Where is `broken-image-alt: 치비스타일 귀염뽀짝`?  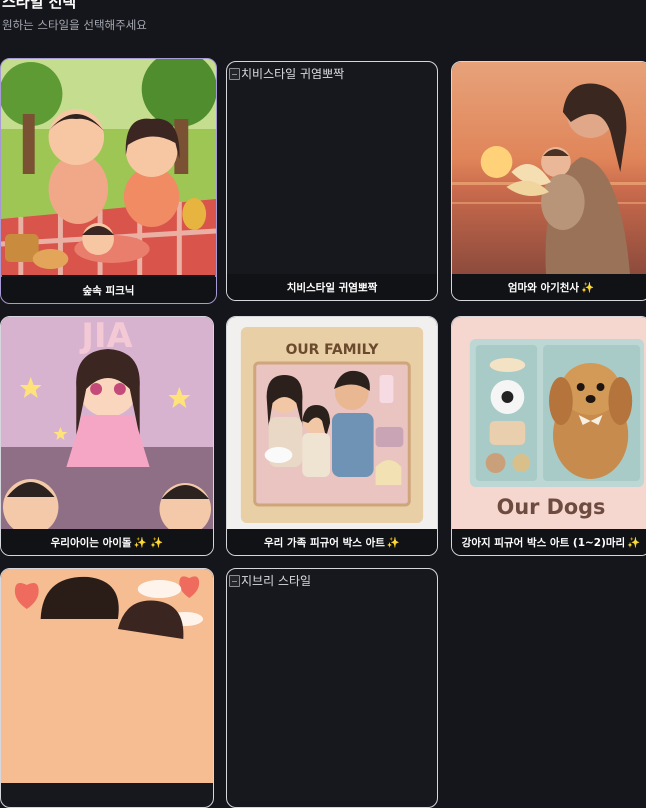
broken-image-alt: 치비스타일 귀염뽀짝 is located at coordinates (286, 73).